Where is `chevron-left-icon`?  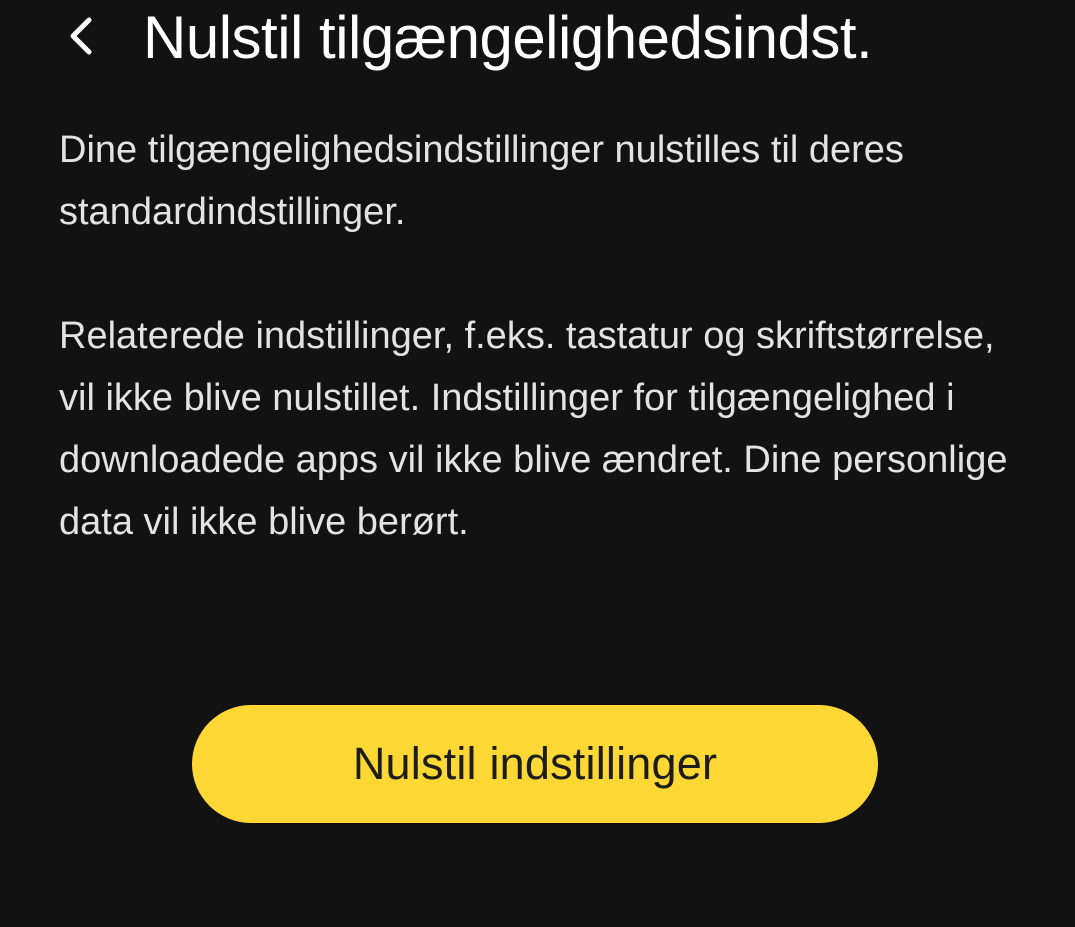
chevron-left-icon is located at coordinates (81, 36).